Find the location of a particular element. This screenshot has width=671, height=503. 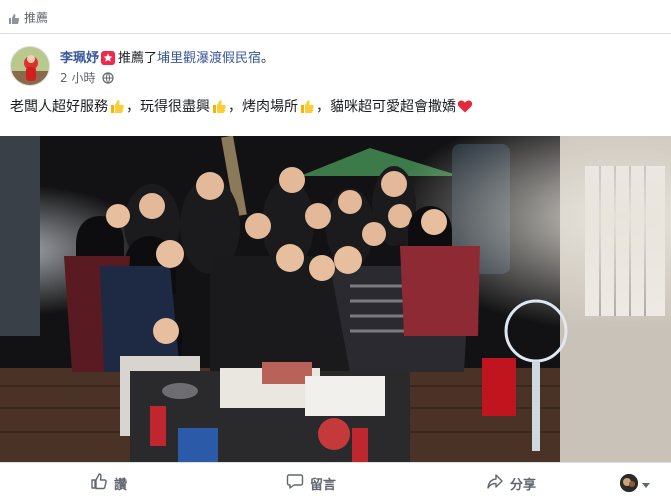

recommendation-icon is located at coordinates (108, 60).